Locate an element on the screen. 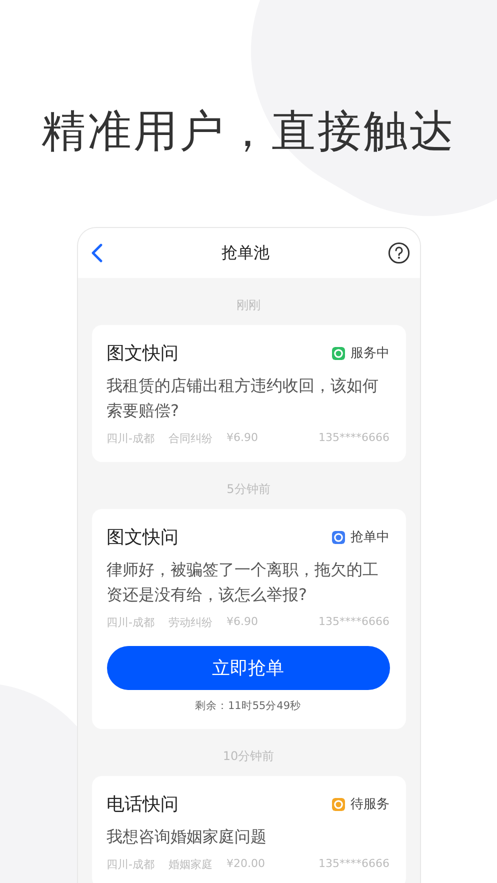 The image size is (497, 883). question-text: 律师好，被骗签了一个离职，拖欠的工资还是没有给，该怎么举报? is located at coordinates (243, 582).